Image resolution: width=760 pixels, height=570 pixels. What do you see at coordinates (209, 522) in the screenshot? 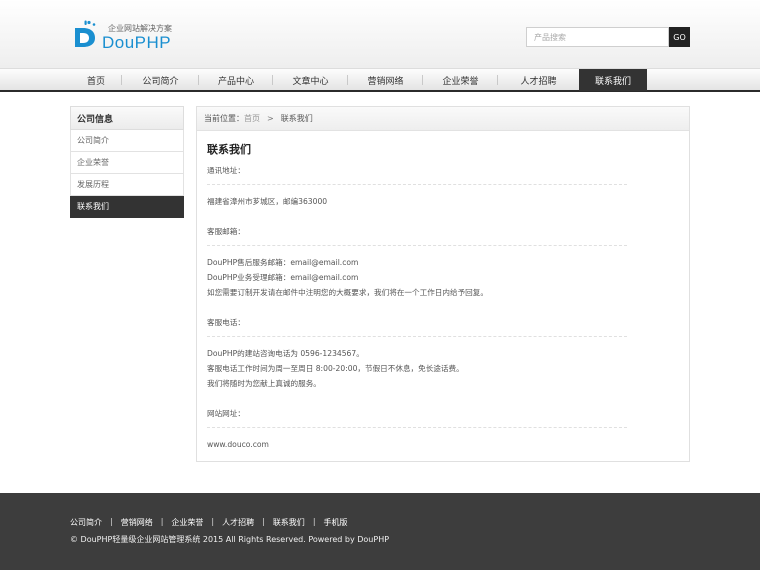
I see `footer-links: 公司简介 | 营销网络 | 企业荣誉 | 人才招聘 | 联系我们 | 手机版` at bounding box center [209, 522].